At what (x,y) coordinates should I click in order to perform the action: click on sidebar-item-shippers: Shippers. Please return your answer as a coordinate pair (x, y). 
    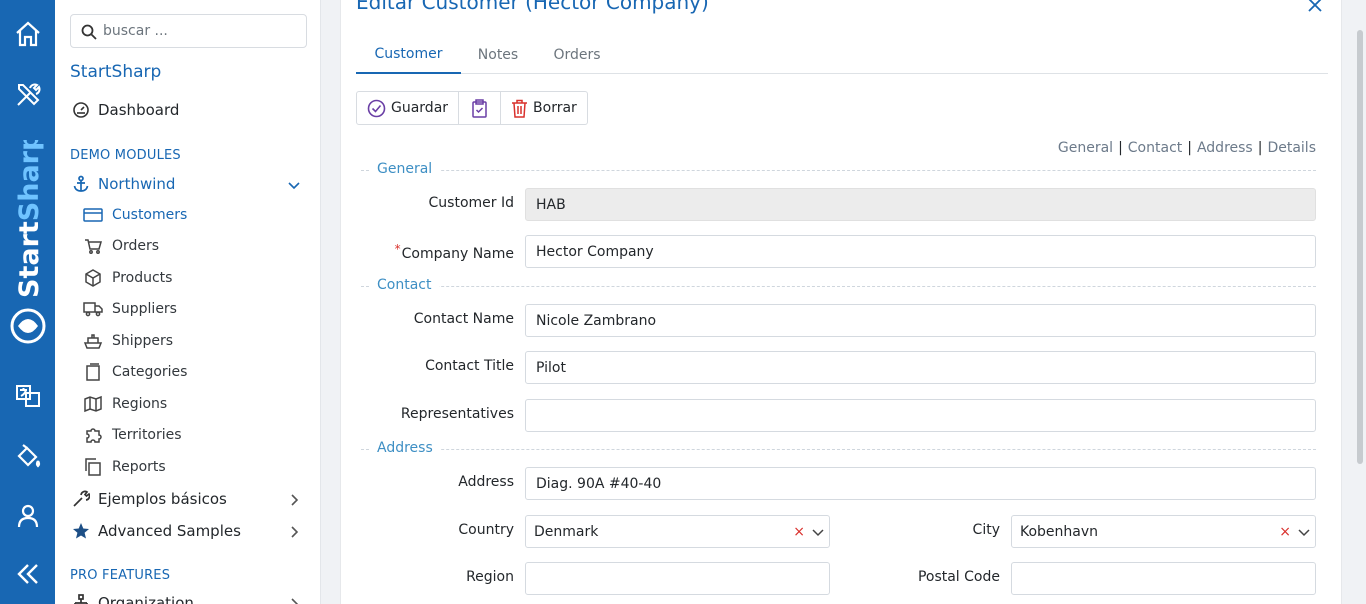
    Looking at the image, I should click on (128, 341).